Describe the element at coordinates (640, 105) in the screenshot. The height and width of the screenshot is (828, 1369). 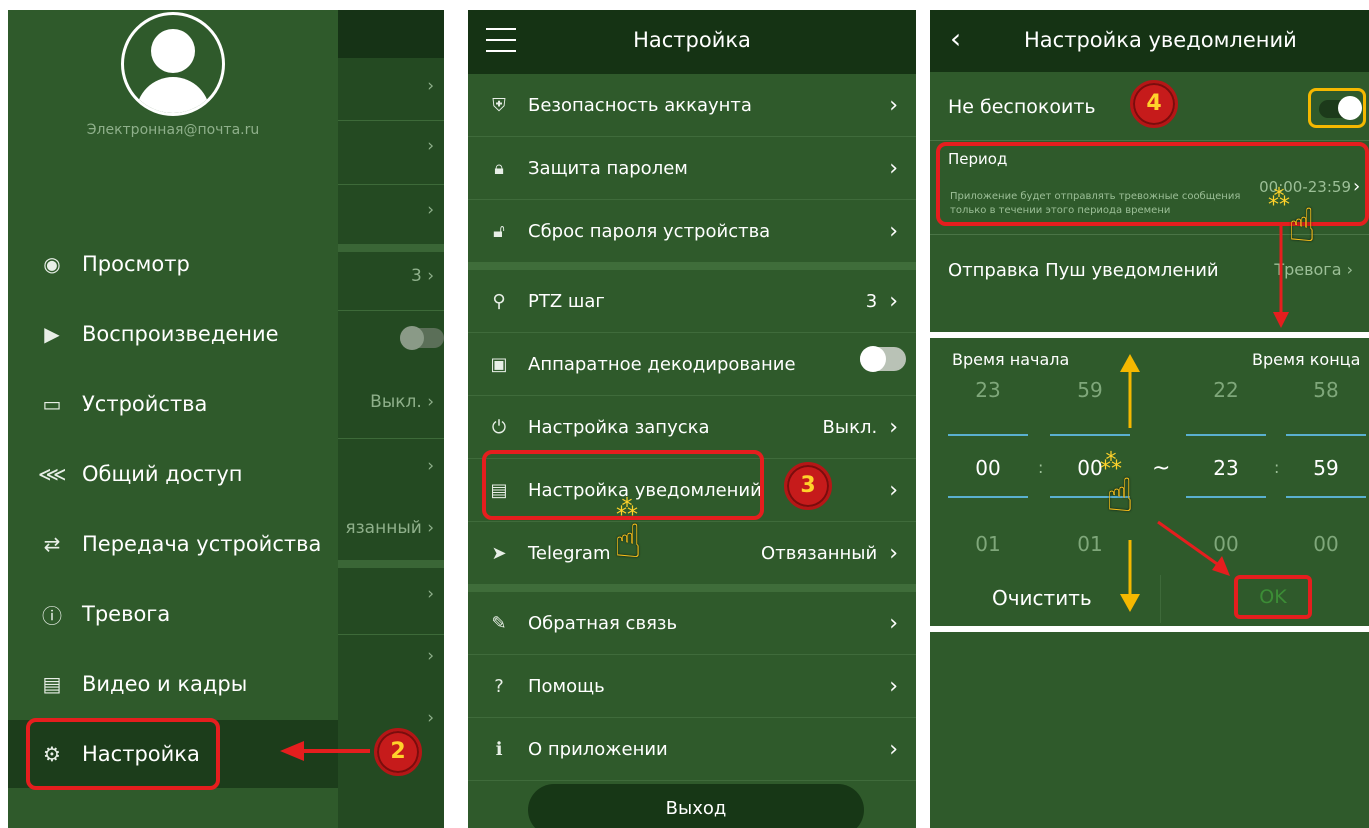
I see `row-label: Безопасность аккаунта` at that location.